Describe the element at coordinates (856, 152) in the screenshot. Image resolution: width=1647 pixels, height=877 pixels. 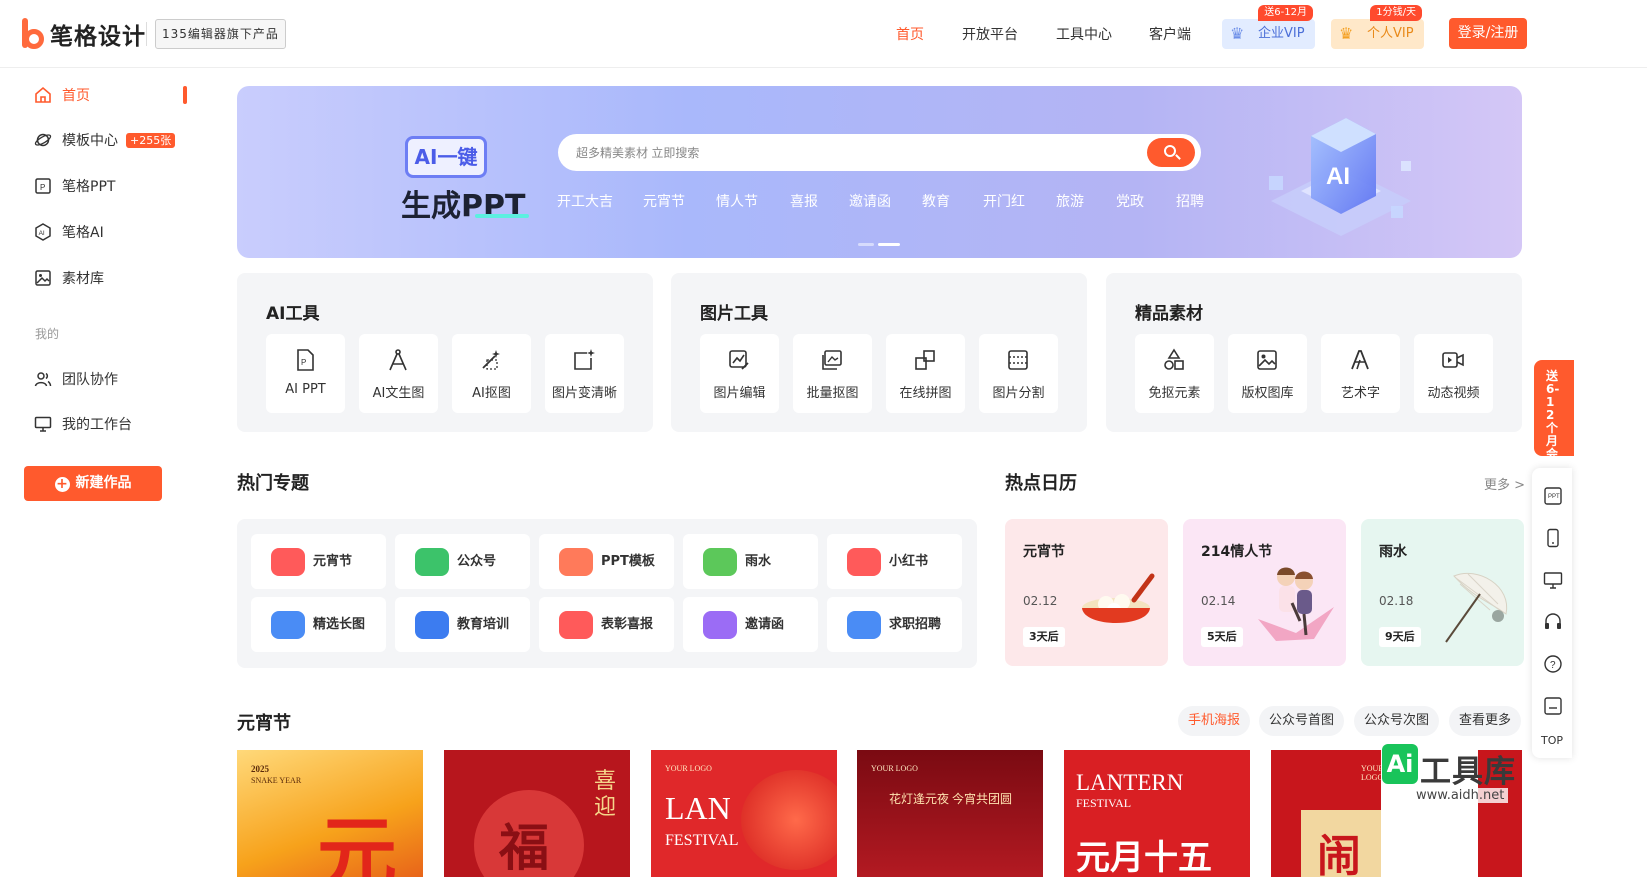
I see `search-input` at that location.